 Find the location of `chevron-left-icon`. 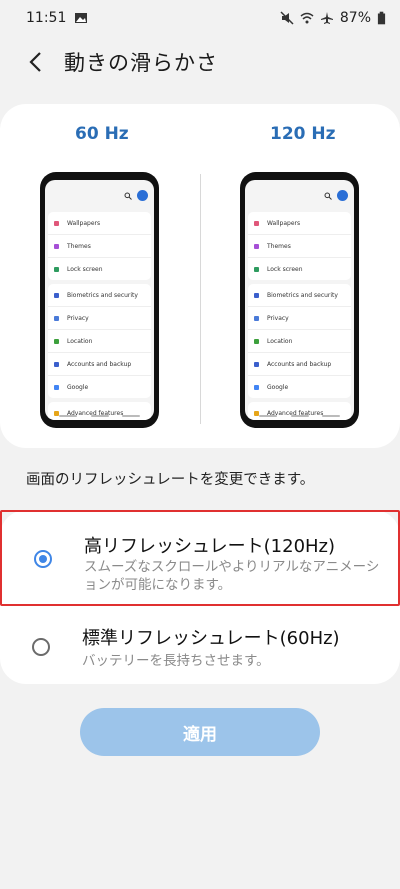

chevron-left-icon is located at coordinates (35, 62).